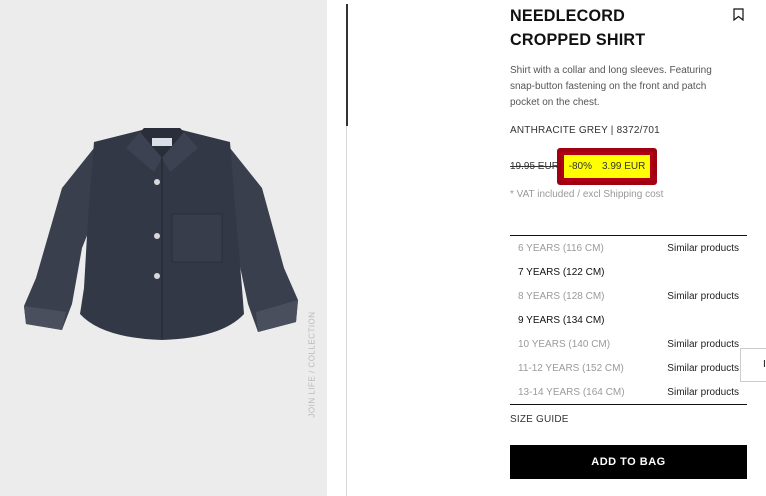  Describe the element at coordinates (753, 365) in the screenshot. I see `side-tab: I` at that location.